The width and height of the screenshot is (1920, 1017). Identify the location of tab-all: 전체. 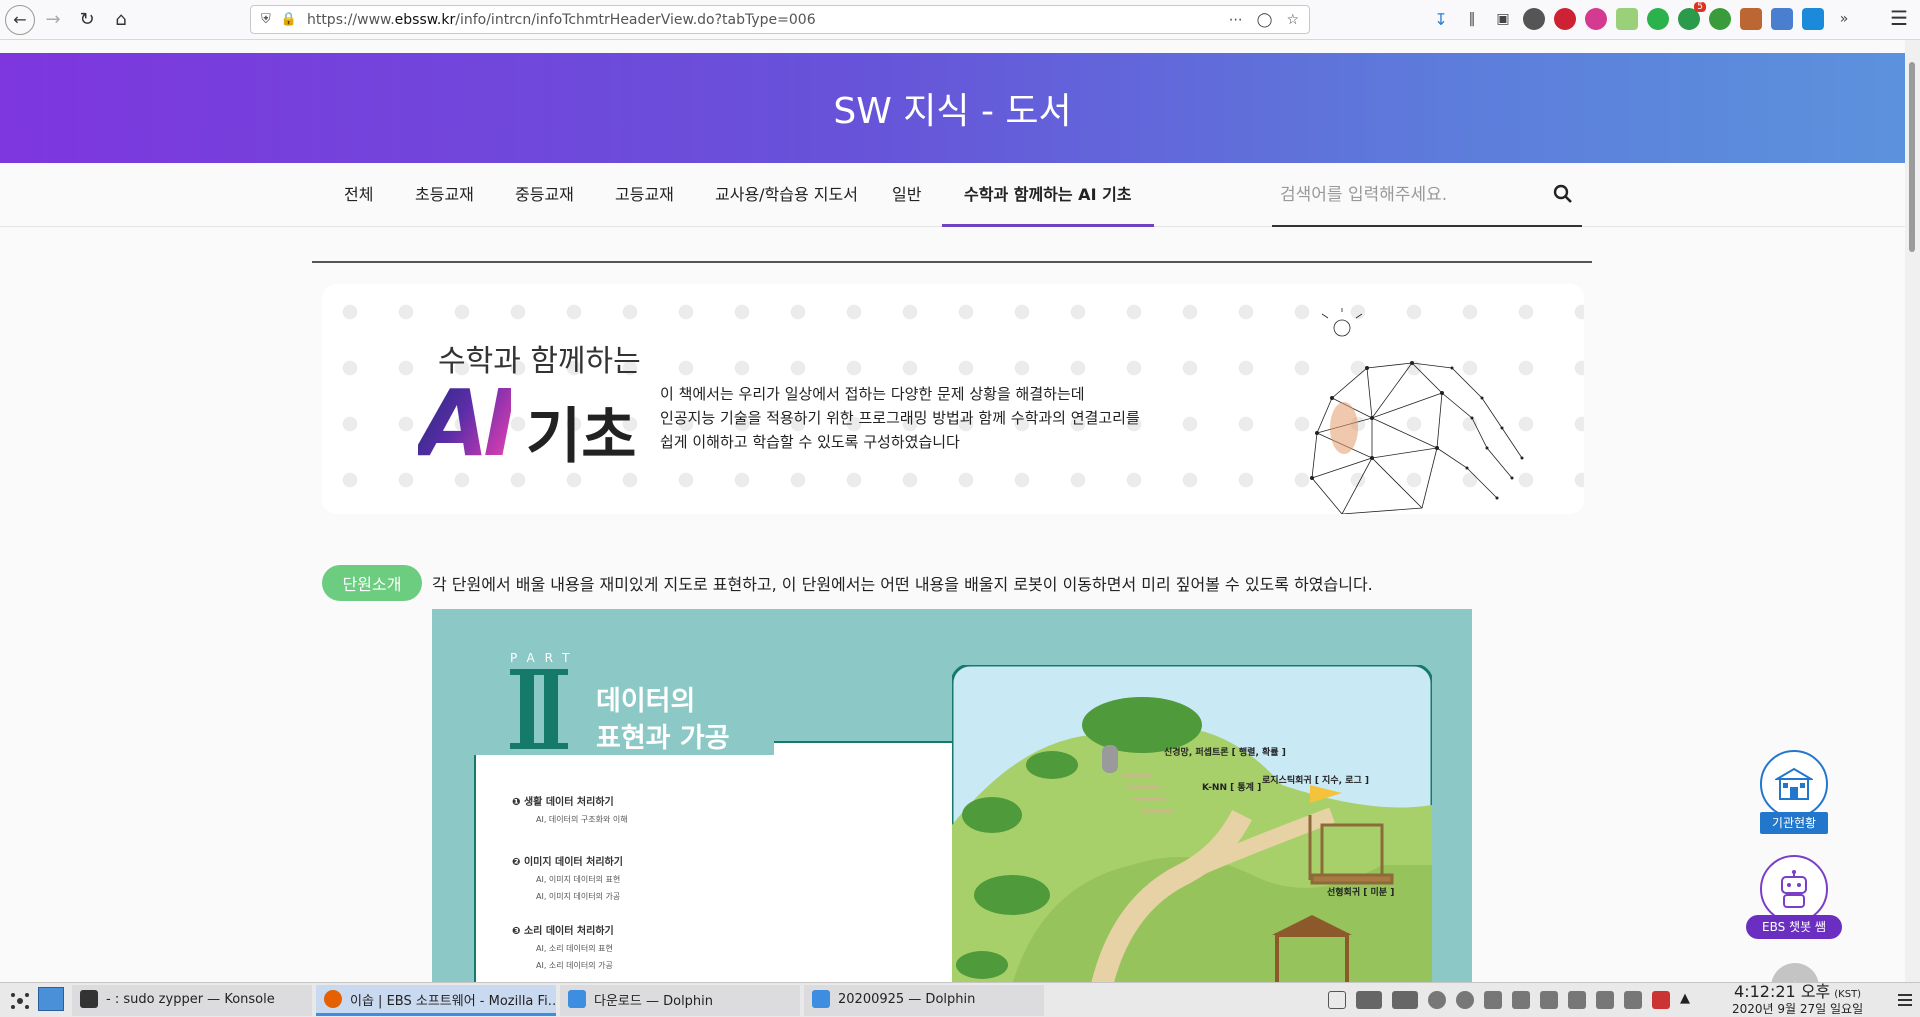
(358, 195).